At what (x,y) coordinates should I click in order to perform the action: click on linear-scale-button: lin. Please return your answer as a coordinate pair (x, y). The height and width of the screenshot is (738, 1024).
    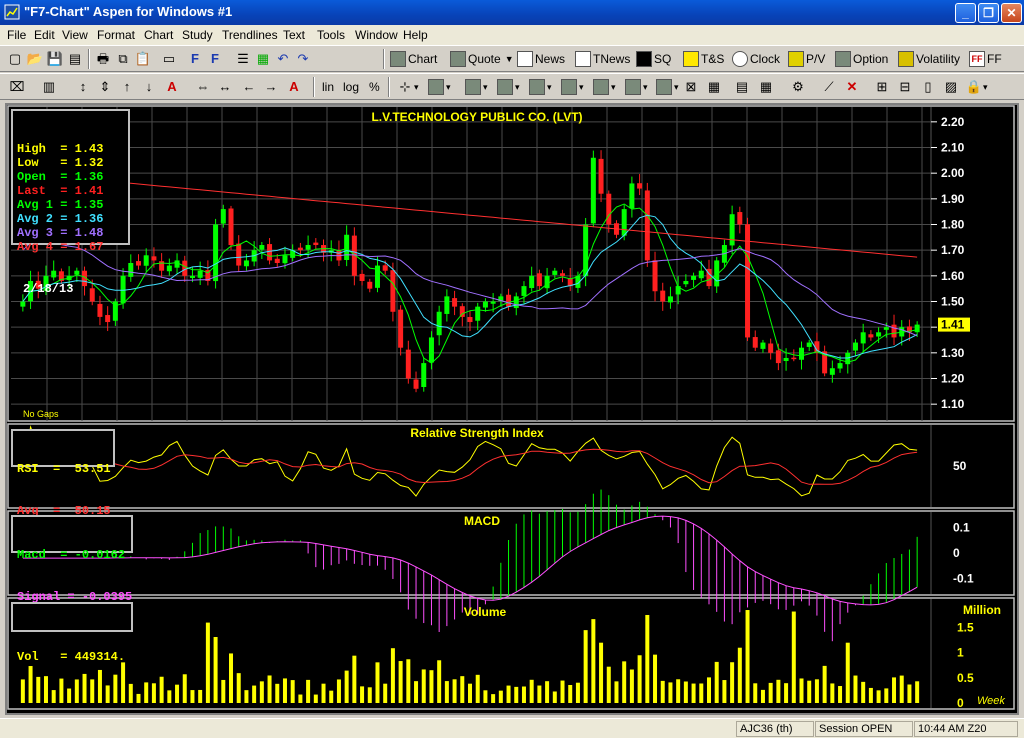
    Looking at the image, I should click on (328, 87).